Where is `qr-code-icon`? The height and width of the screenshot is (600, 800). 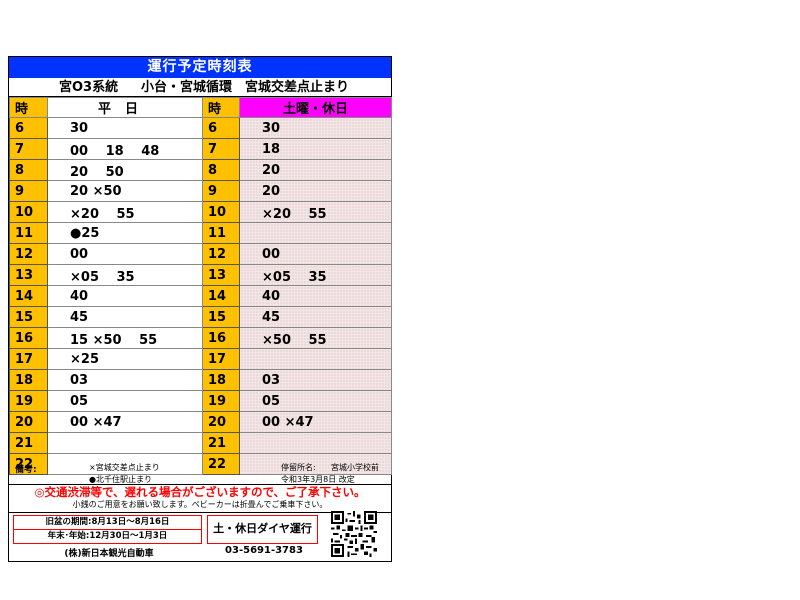 qr-code-icon is located at coordinates (354, 534).